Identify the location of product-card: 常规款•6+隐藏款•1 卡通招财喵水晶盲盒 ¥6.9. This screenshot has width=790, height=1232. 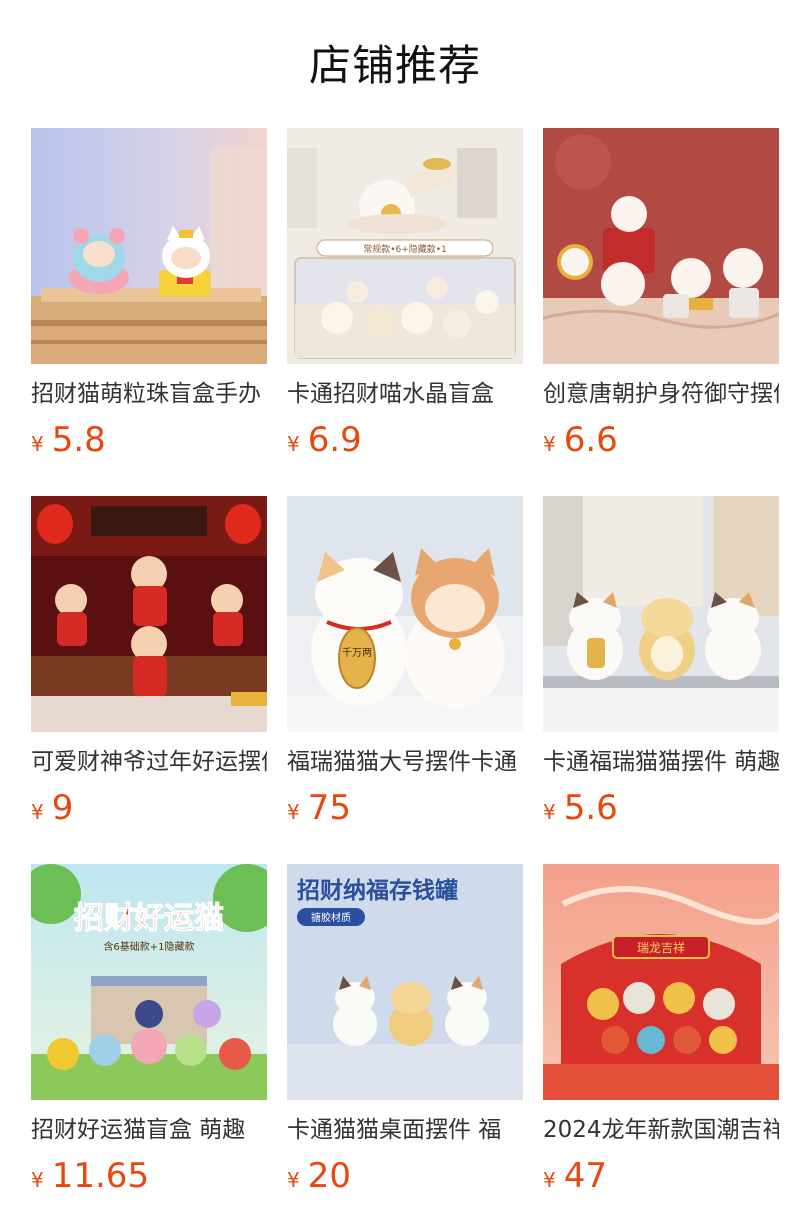
(405, 312).